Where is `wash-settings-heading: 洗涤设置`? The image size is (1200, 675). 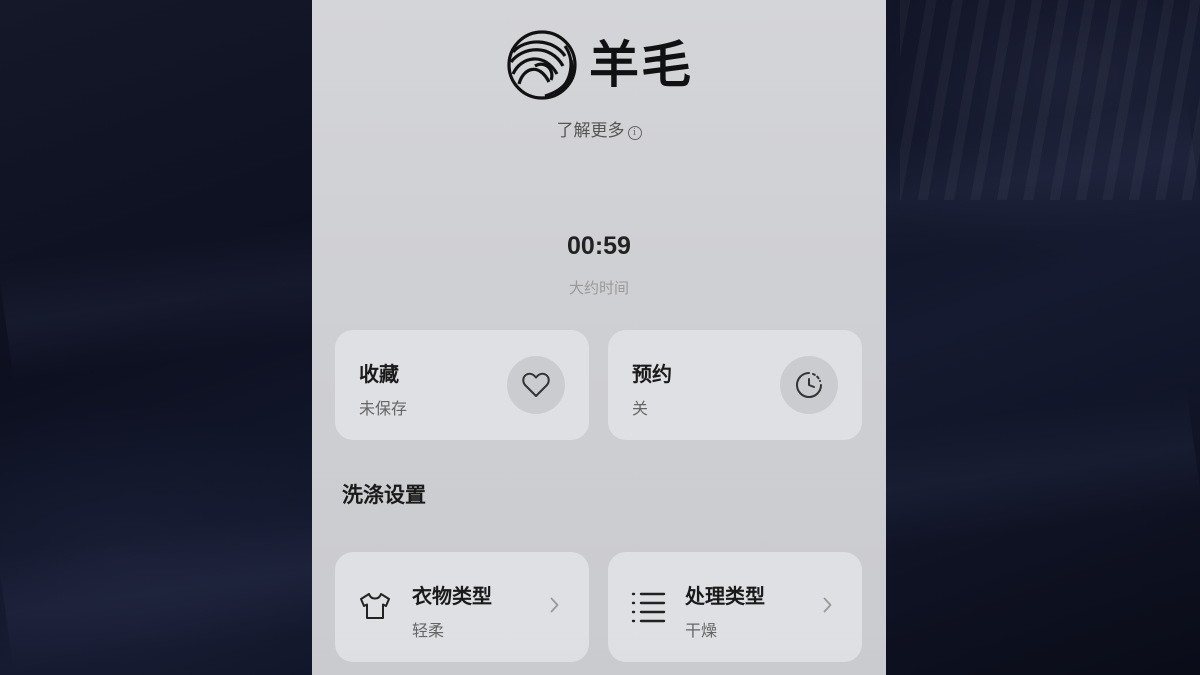 wash-settings-heading: 洗涤设置 is located at coordinates (384, 495).